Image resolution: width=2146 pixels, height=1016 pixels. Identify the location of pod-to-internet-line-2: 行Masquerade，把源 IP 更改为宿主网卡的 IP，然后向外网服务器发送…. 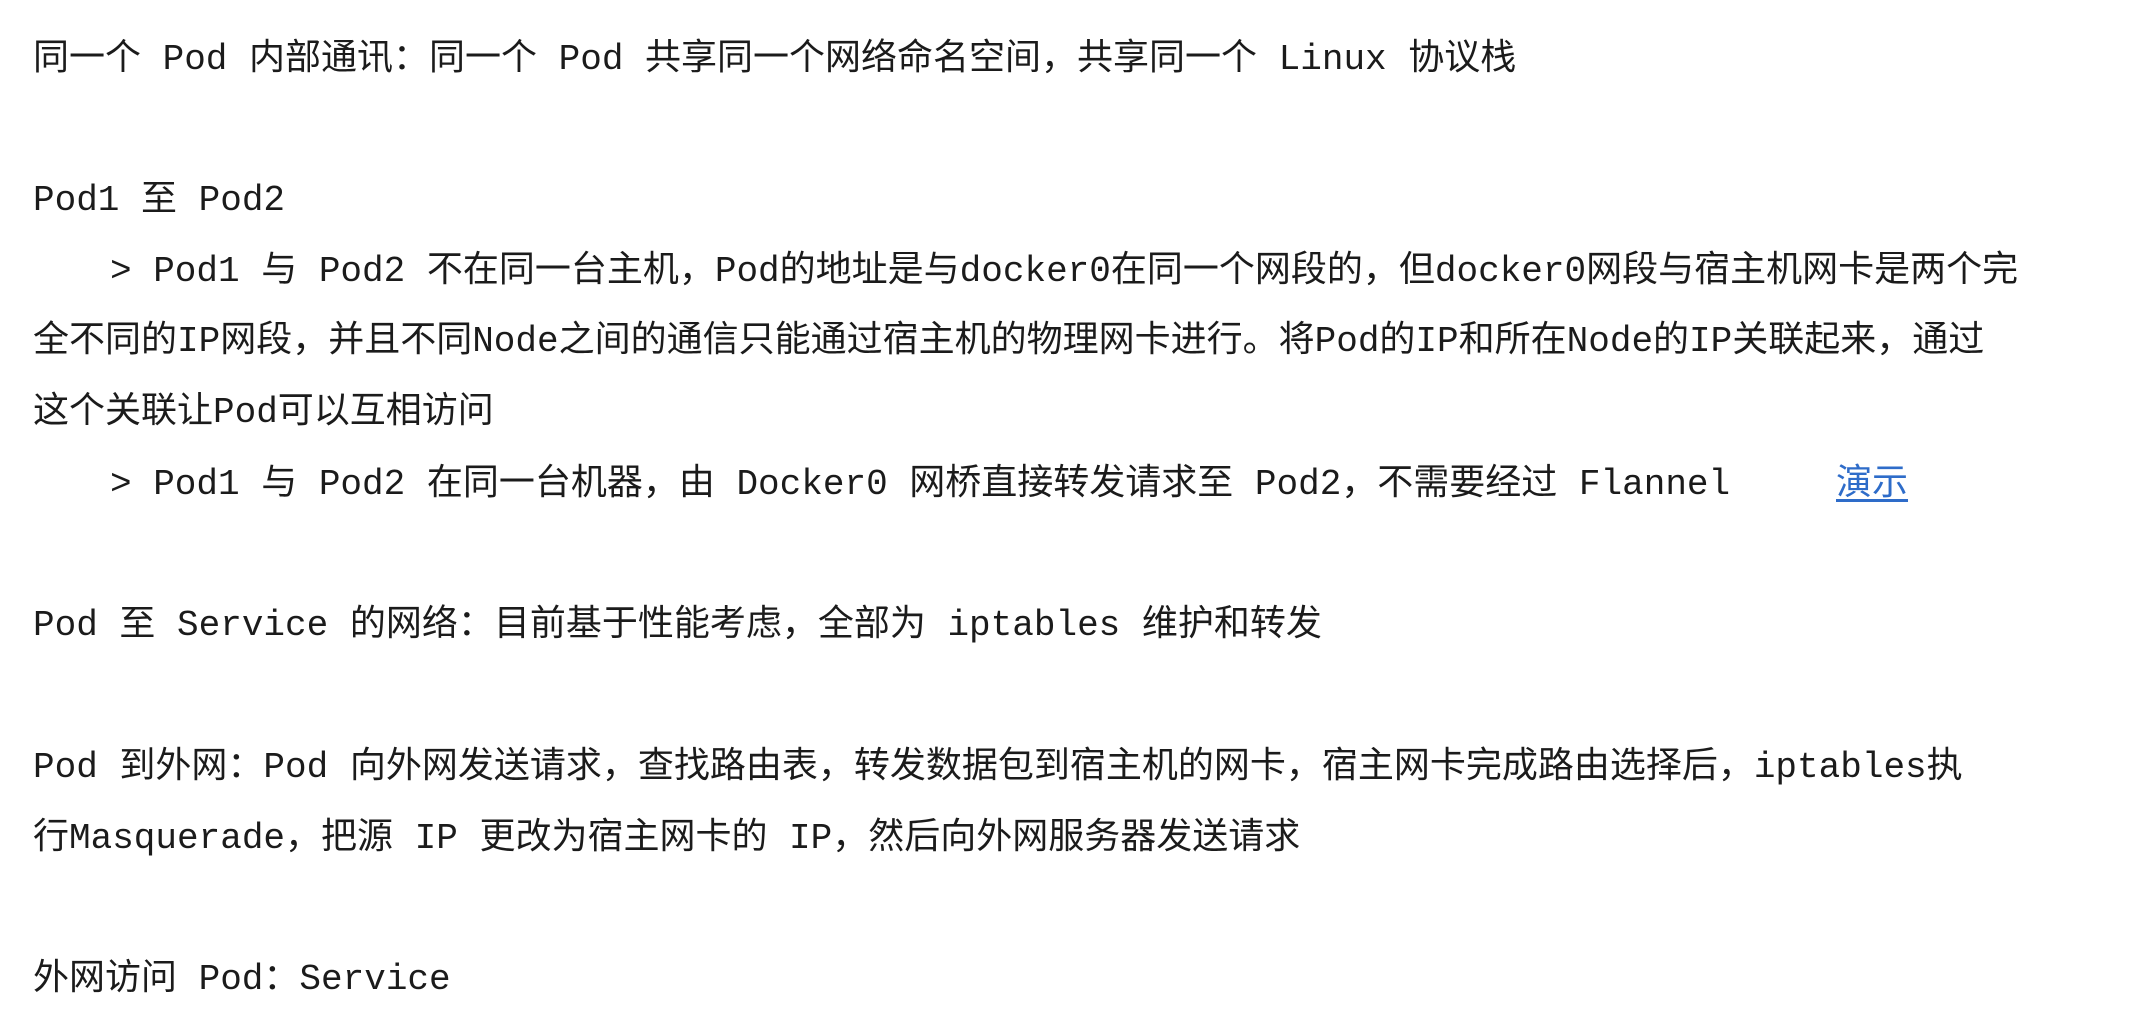
(667, 838).